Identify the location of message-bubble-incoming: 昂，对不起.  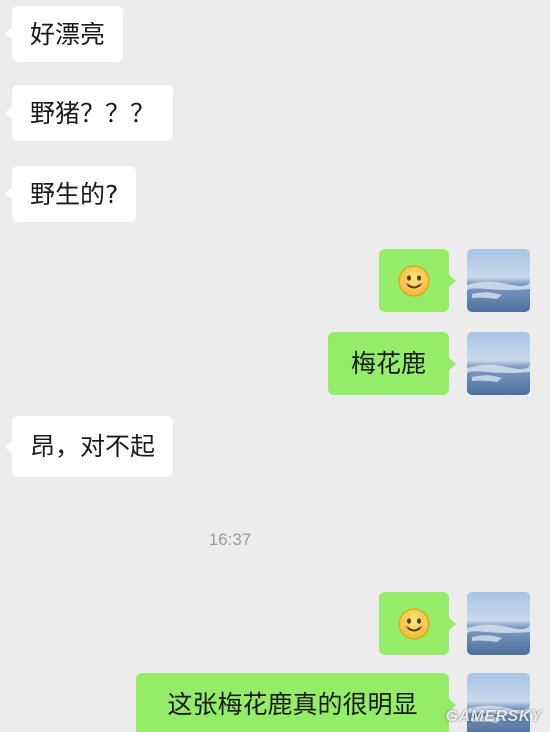
(89, 446).